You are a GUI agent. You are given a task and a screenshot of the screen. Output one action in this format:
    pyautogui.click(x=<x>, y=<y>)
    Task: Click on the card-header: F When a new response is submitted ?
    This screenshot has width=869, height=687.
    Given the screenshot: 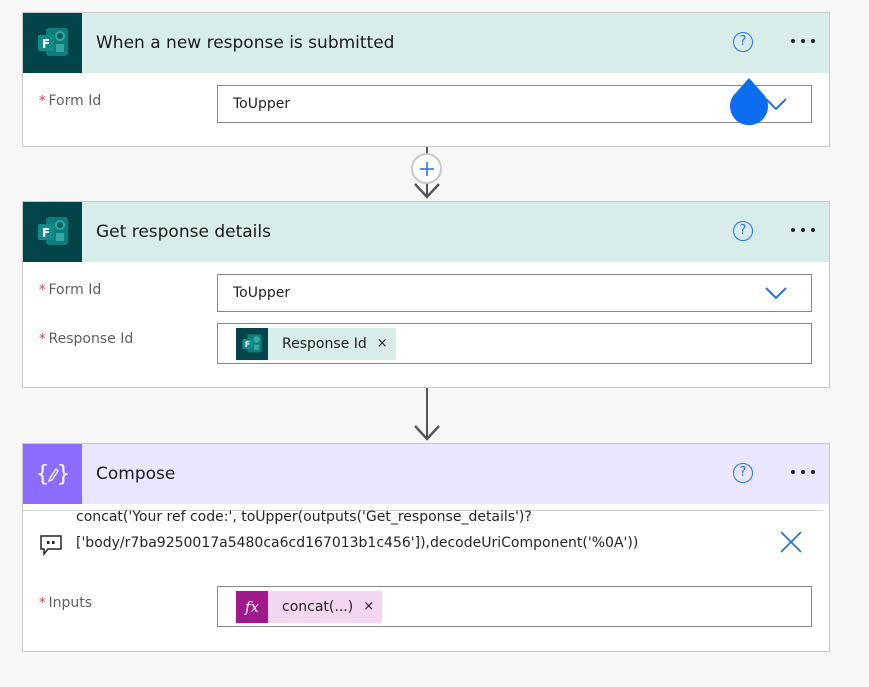 What is the action you would take?
    pyautogui.click(x=426, y=43)
    